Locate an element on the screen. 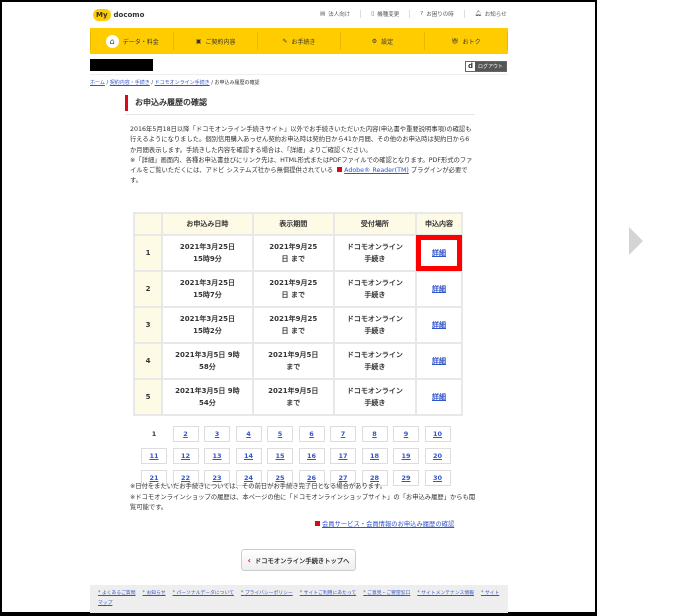 This screenshot has height=616, width=676. logout-button: d ログアウト is located at coordinates (486, 66).